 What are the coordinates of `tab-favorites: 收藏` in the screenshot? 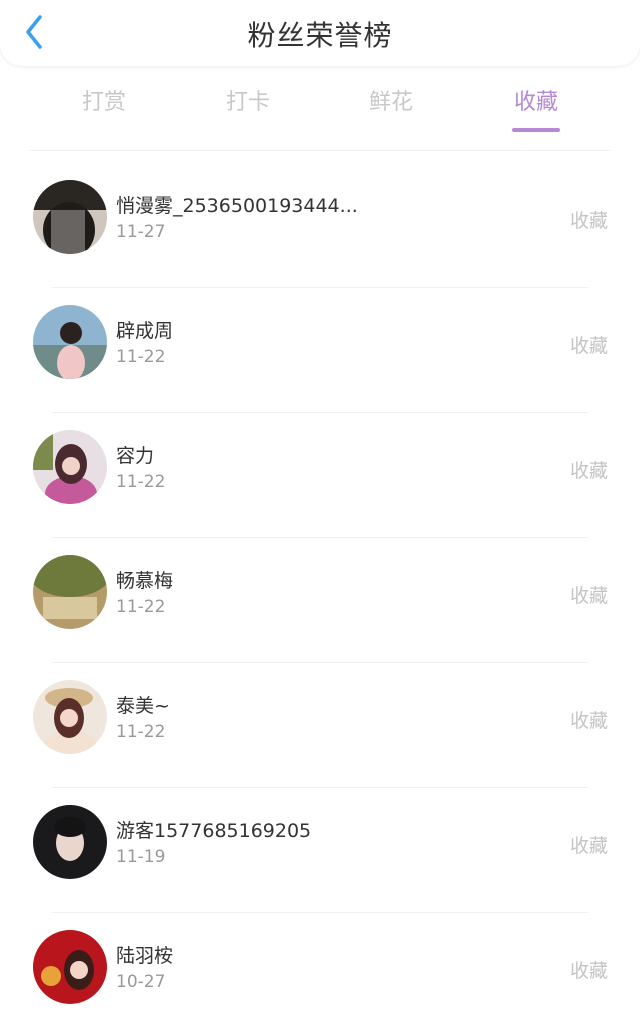 It's located at (536, 108).